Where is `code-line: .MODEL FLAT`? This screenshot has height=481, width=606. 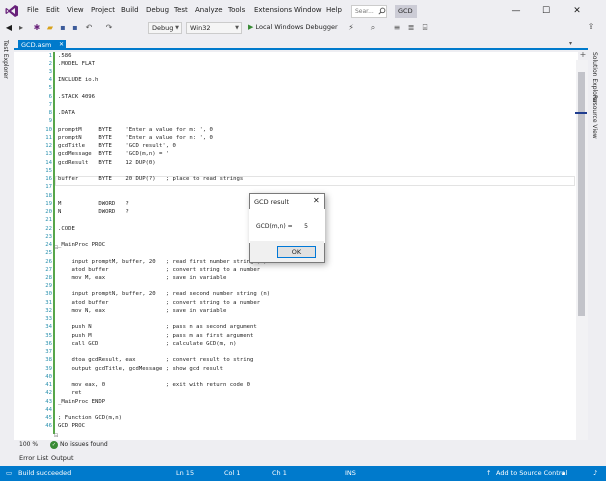 code-line: .MODEL FLAT is located at coordinates (76, 64).